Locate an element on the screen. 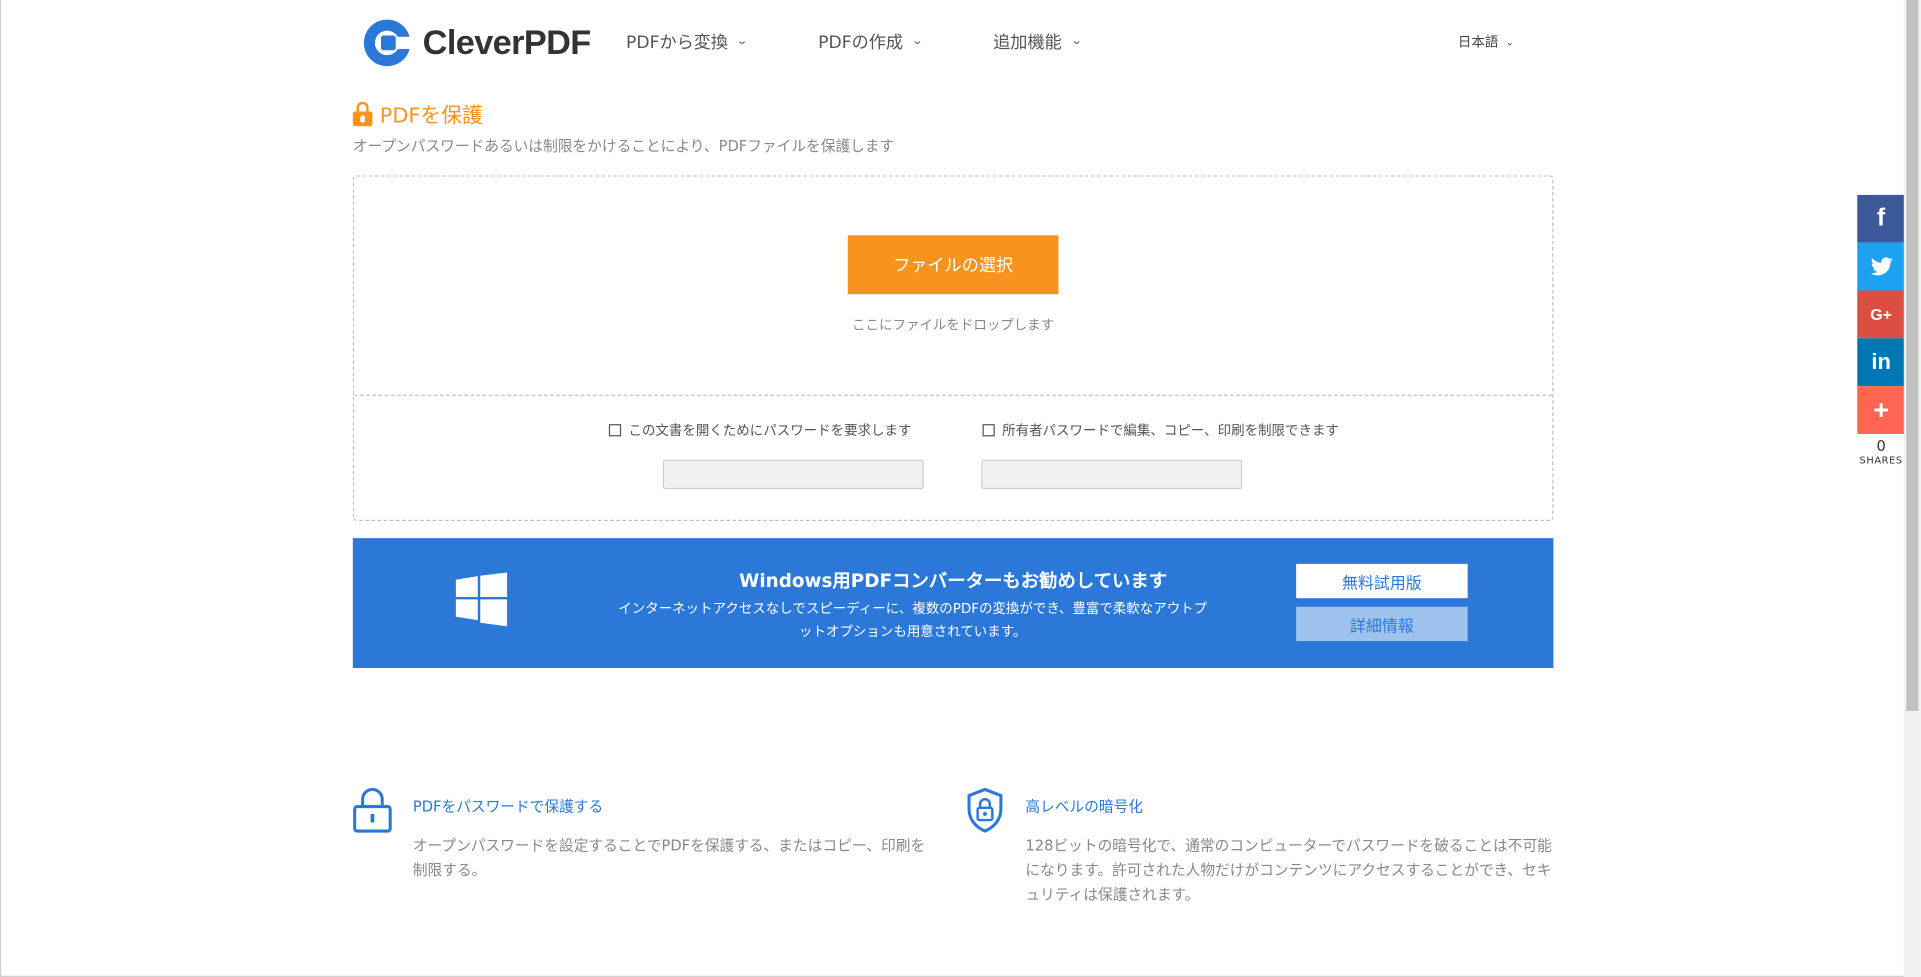  more-share-button: + is located at coordinates (1881, 410).